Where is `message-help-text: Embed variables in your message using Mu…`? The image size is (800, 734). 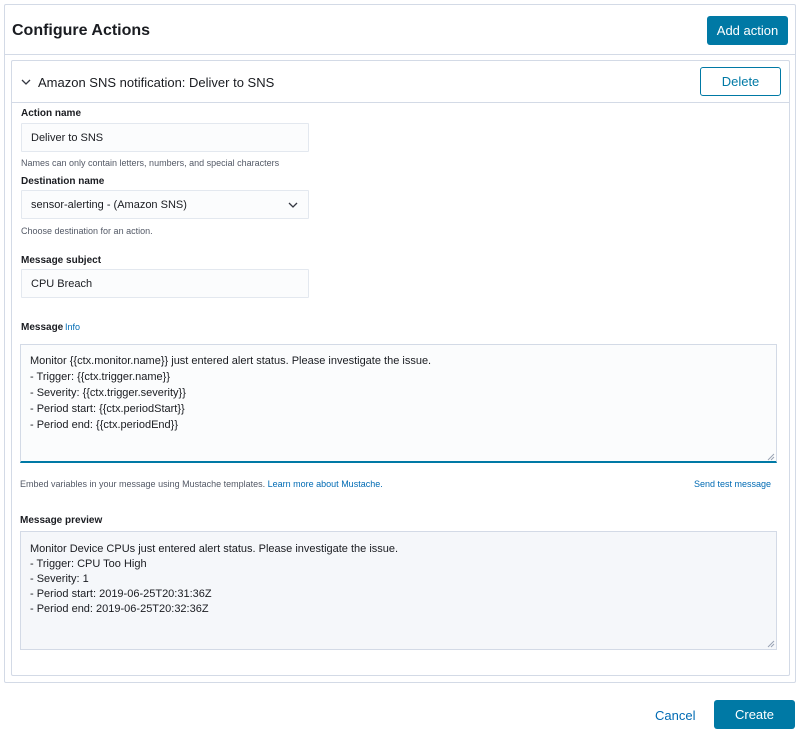 message-help-text: Embed variables in your message using Mu… is located at coordinates (143, 484).